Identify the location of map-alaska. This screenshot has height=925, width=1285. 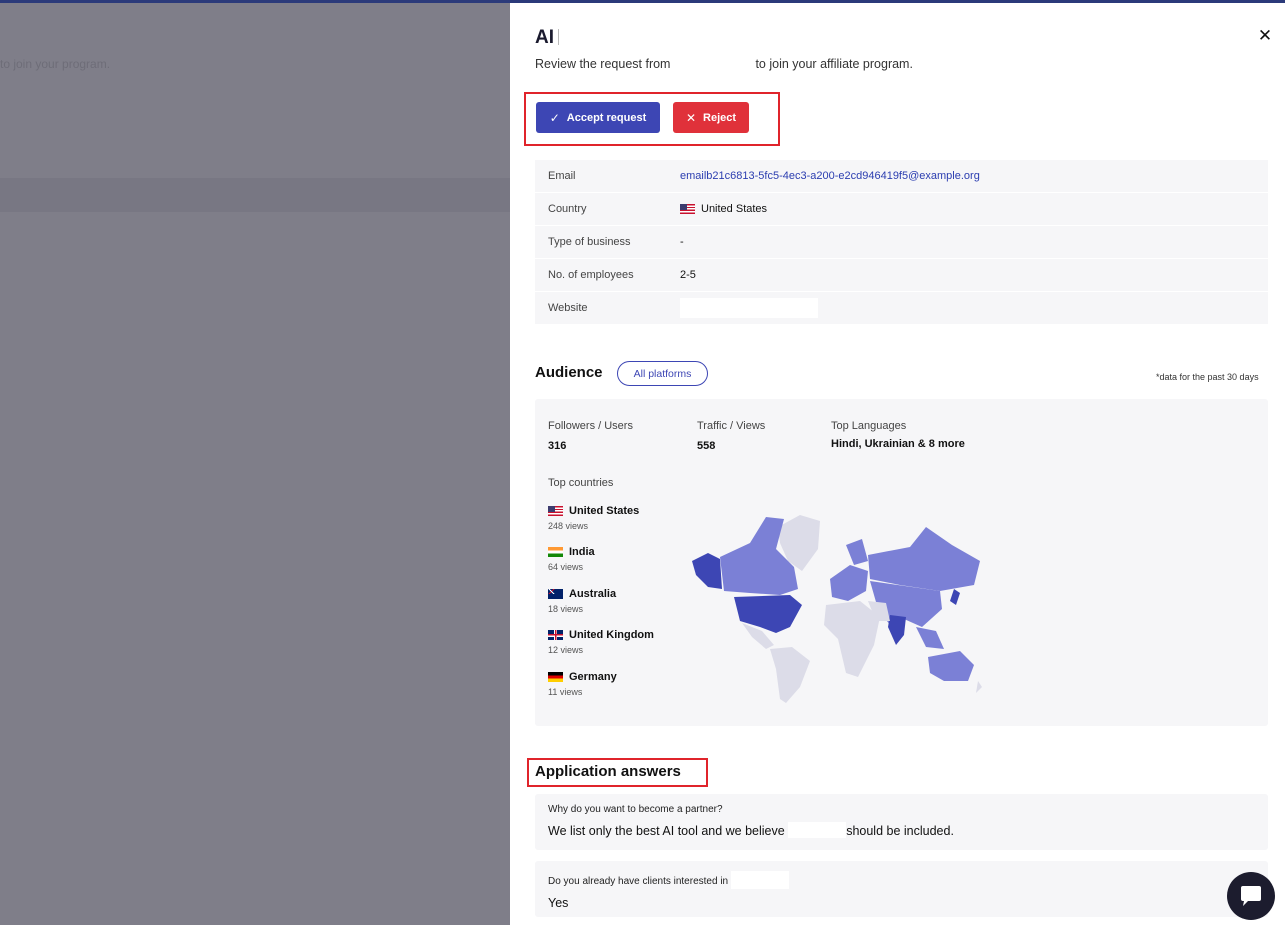
(707, 571).